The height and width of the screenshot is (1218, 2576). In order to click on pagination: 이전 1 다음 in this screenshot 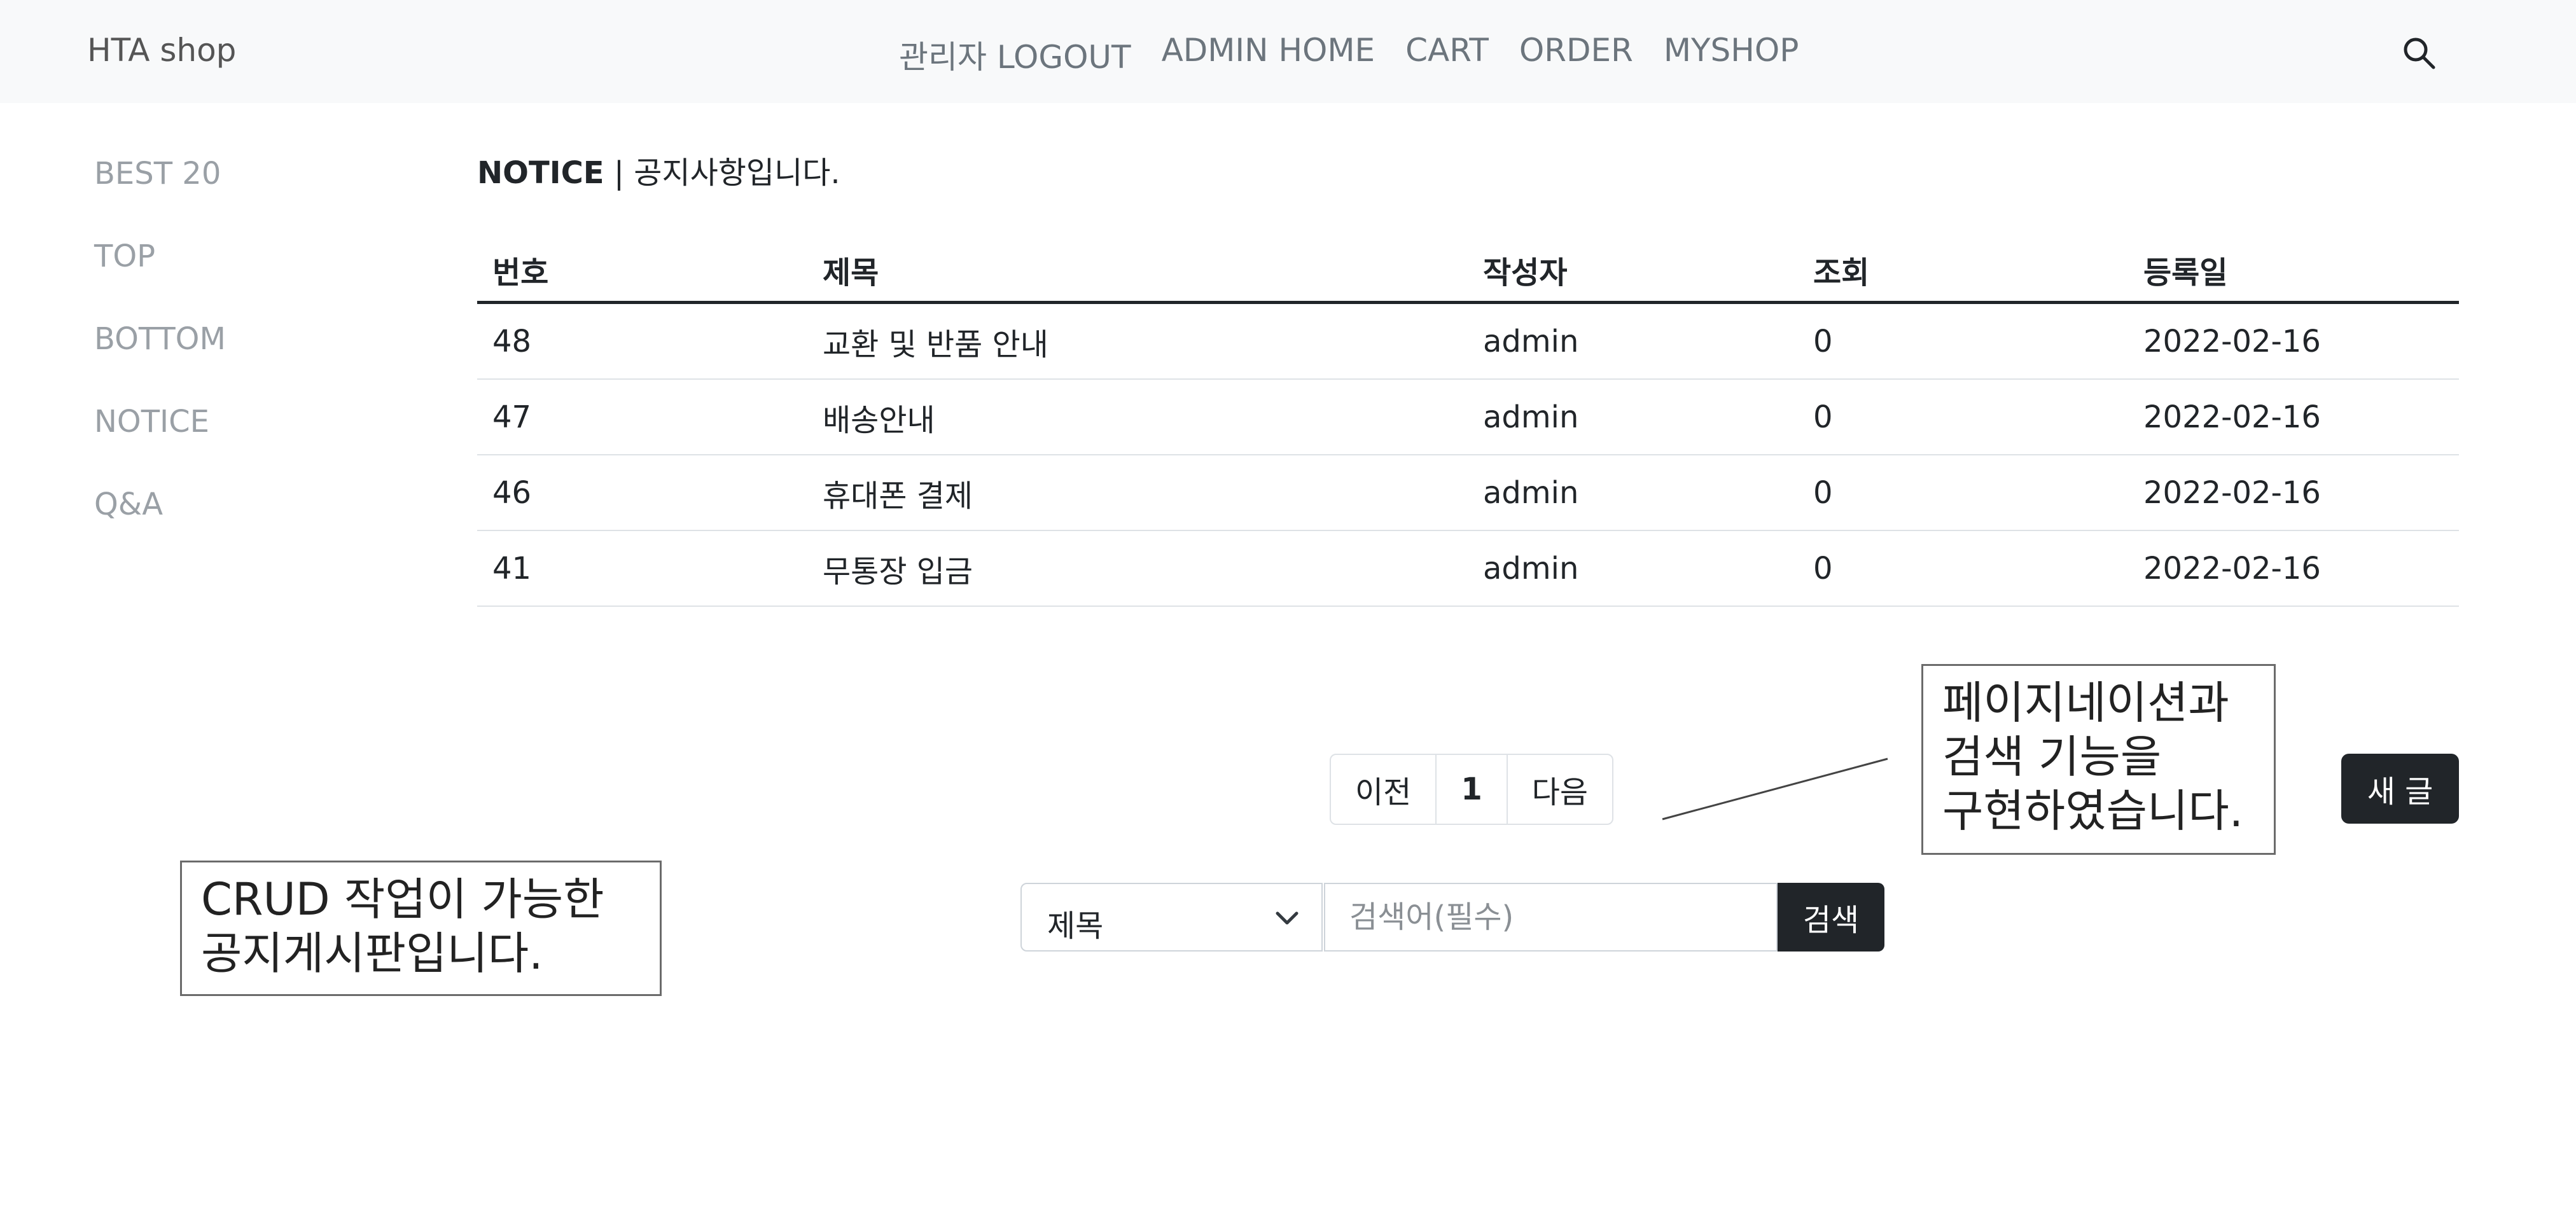, I will do `click(1472, 789)`.